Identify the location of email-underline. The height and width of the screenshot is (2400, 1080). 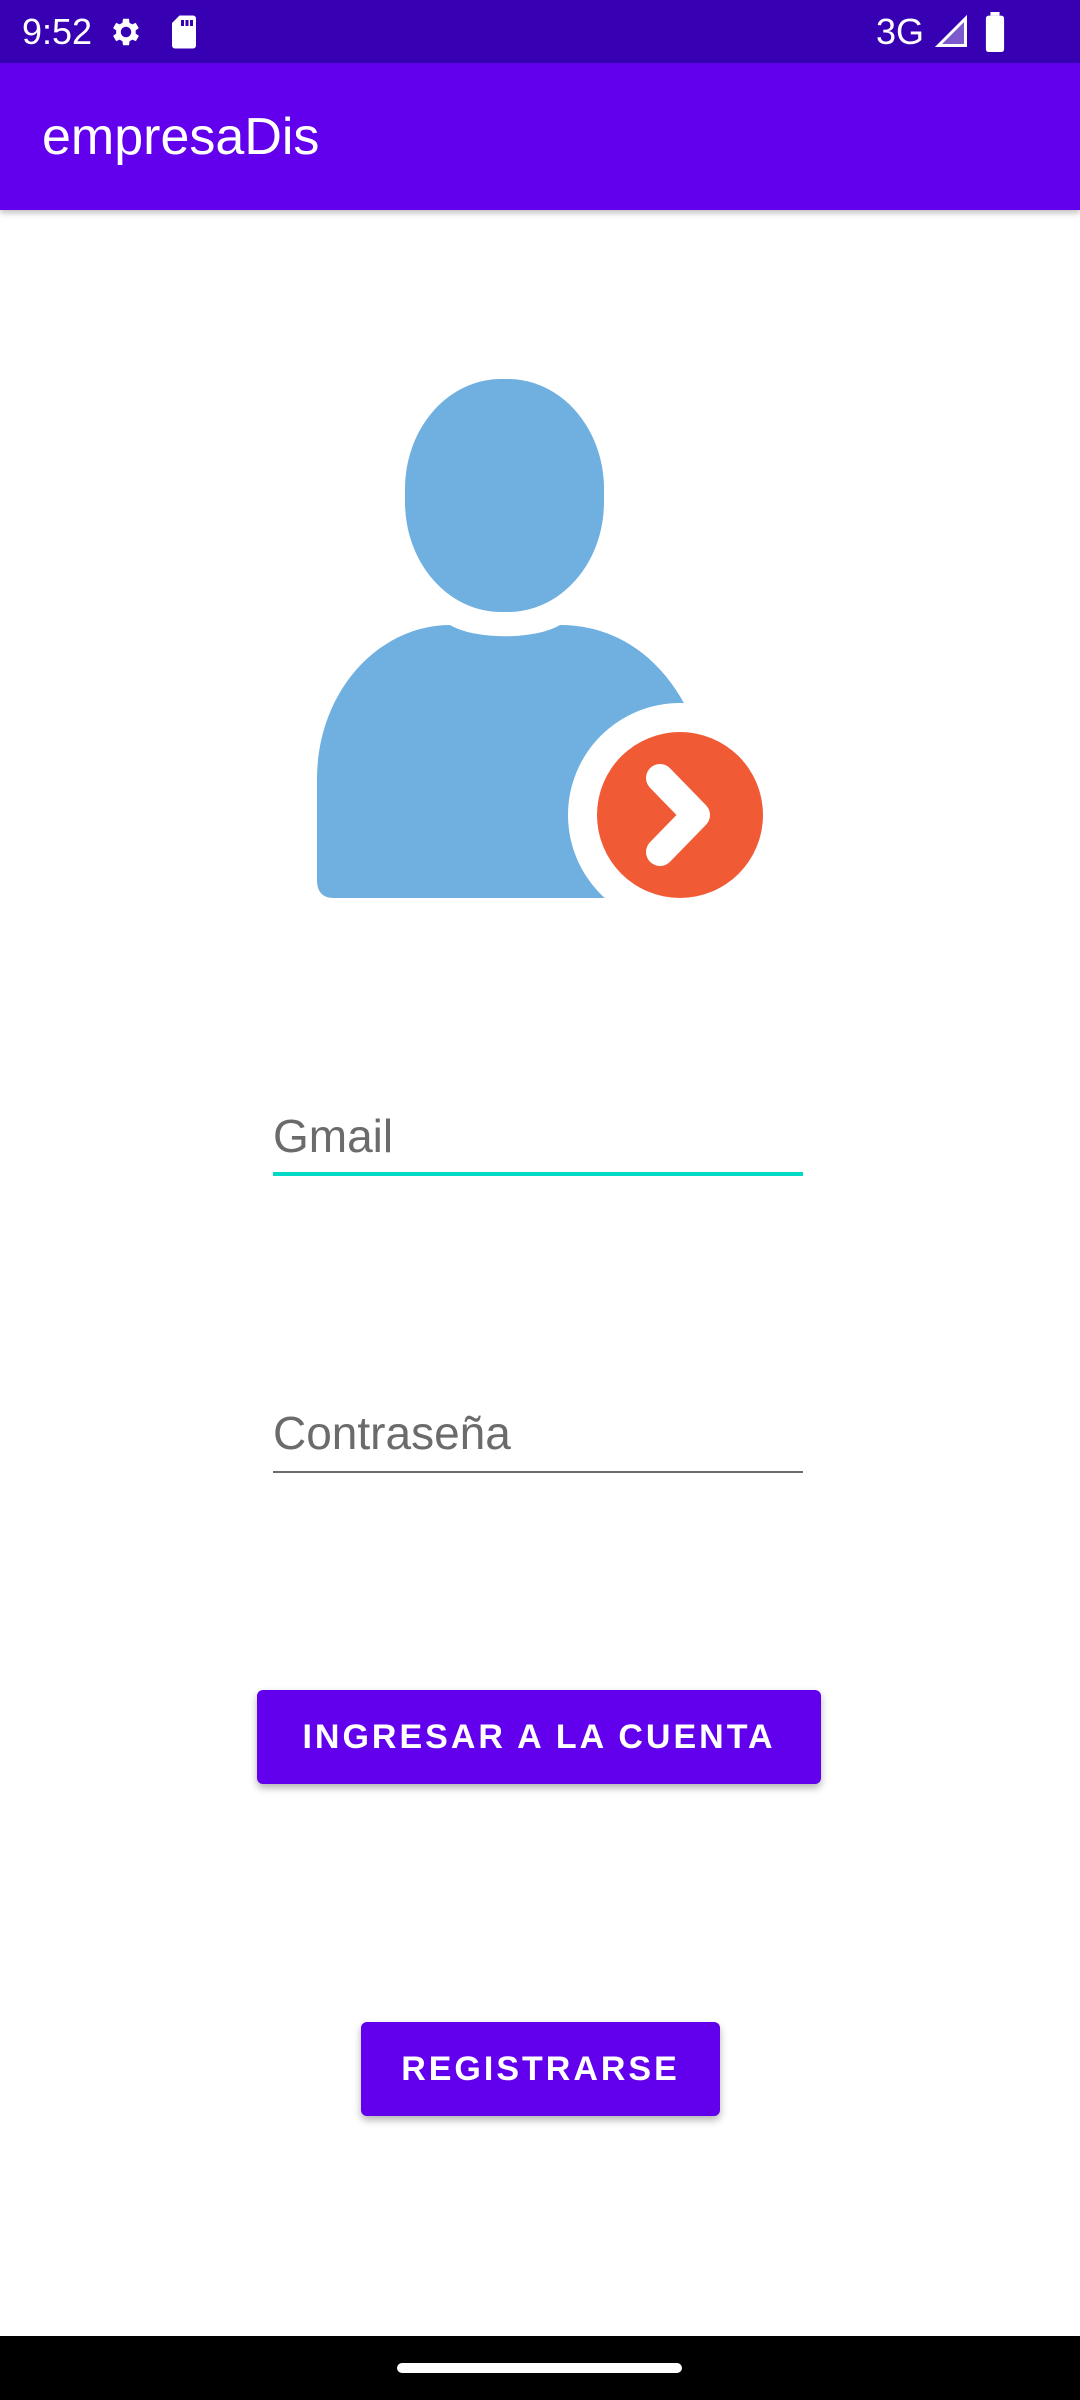
(538, 1174).